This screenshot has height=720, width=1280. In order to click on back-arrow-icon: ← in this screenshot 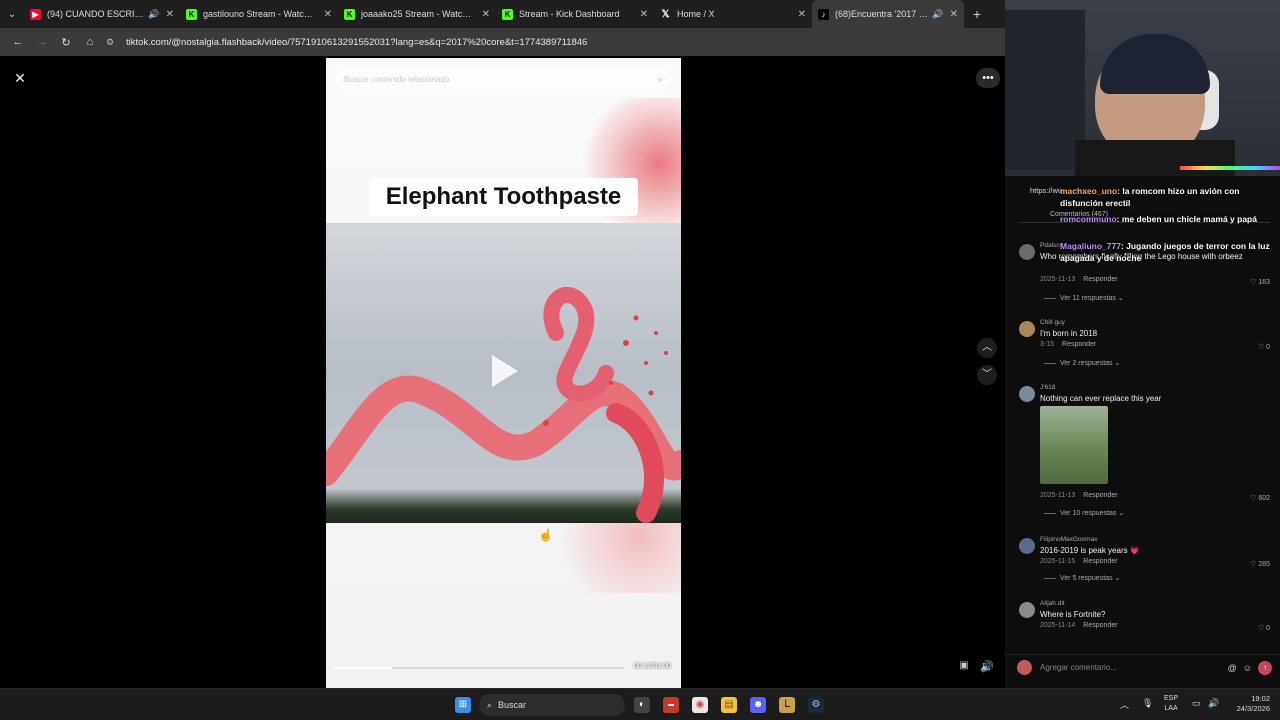, I will do `click(18, 42)`.